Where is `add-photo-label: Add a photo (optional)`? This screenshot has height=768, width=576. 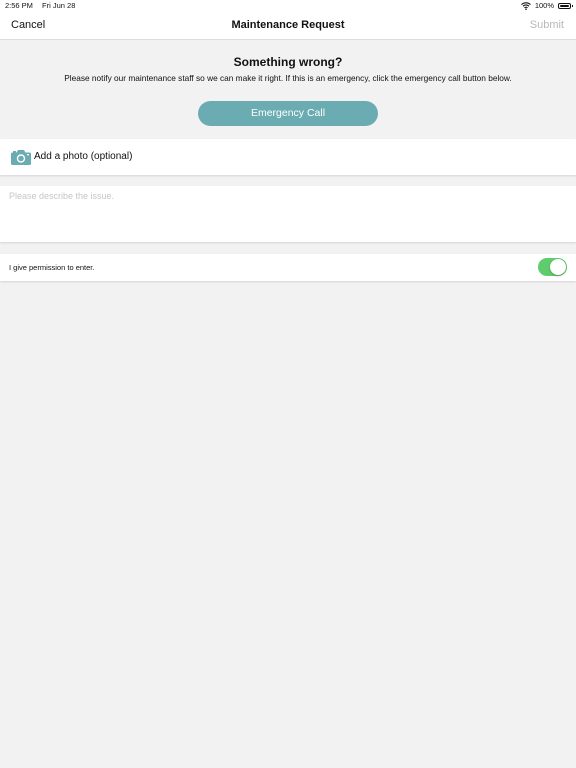
add-photo-label: Add a photo (optional) is located at coordinates (83, 156).